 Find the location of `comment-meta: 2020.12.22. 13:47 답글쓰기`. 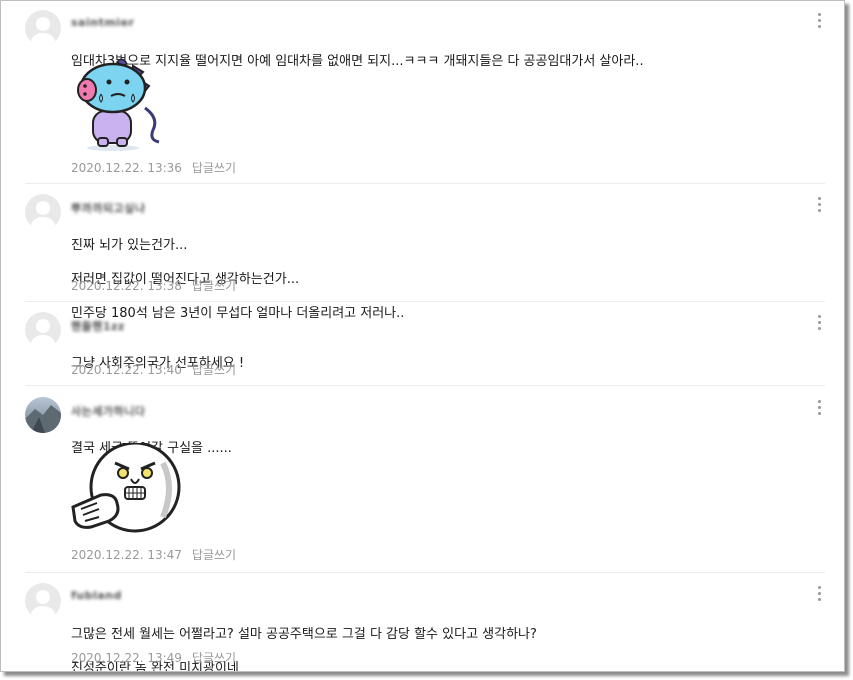

comment-meta: 2020.12.22. 13:47 답글쓰기 is located at coordinates (153, 554).